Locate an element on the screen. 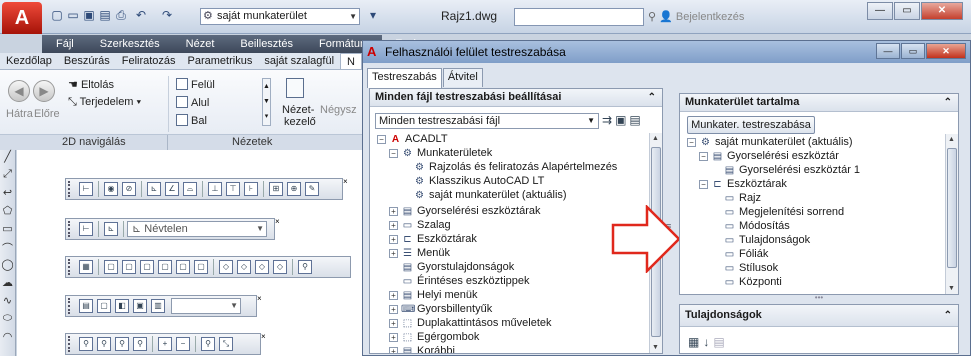 This screenshot has width=971, height=356. back-arrow-icon: ◀ is located at coordinates (19, 91).